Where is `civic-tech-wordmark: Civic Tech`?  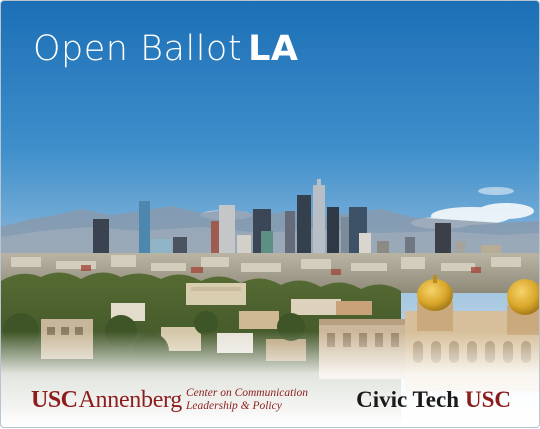 civic-tech-wordmark: Civic Tech is located at coordinates (407, 399).